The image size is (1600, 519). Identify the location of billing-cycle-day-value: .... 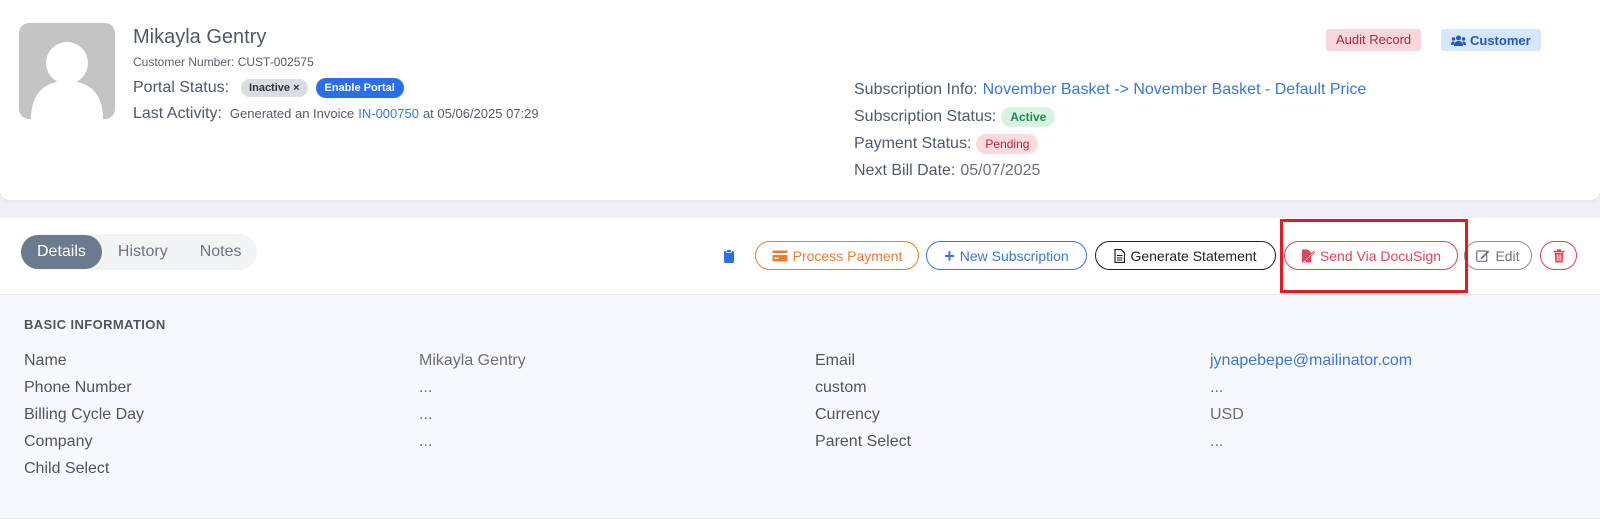
(426, 414).